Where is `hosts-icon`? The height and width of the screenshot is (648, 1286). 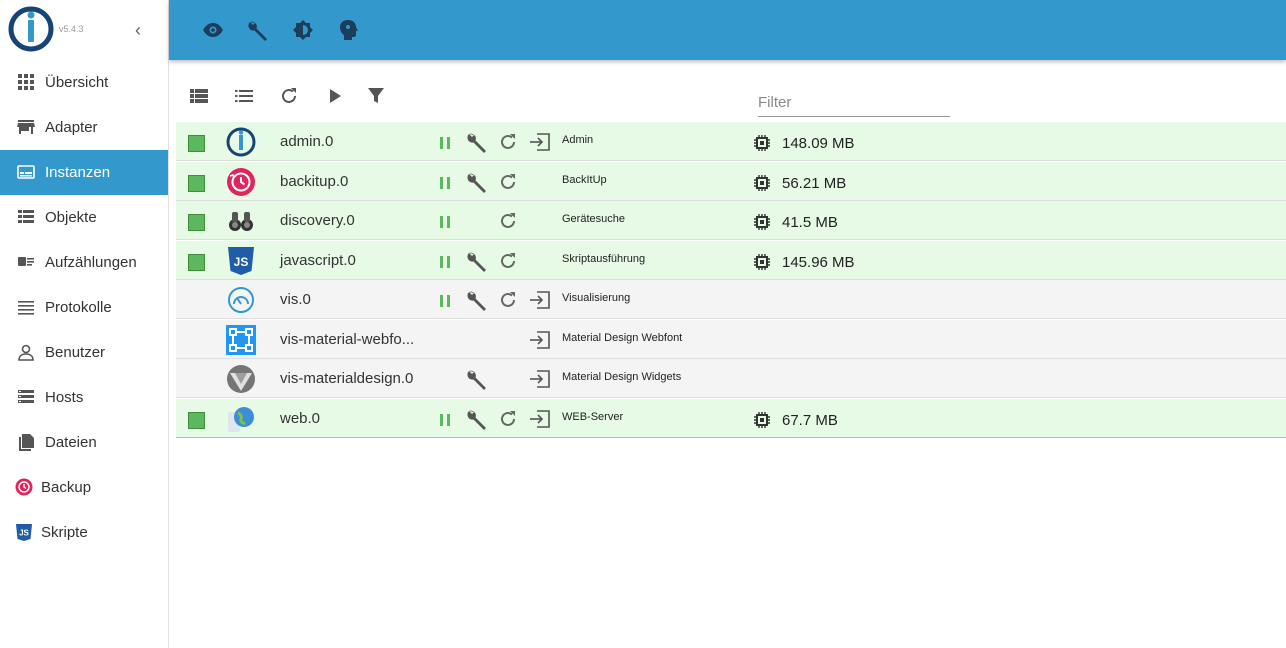
hosts-icon is located at coordinates (26, 396).